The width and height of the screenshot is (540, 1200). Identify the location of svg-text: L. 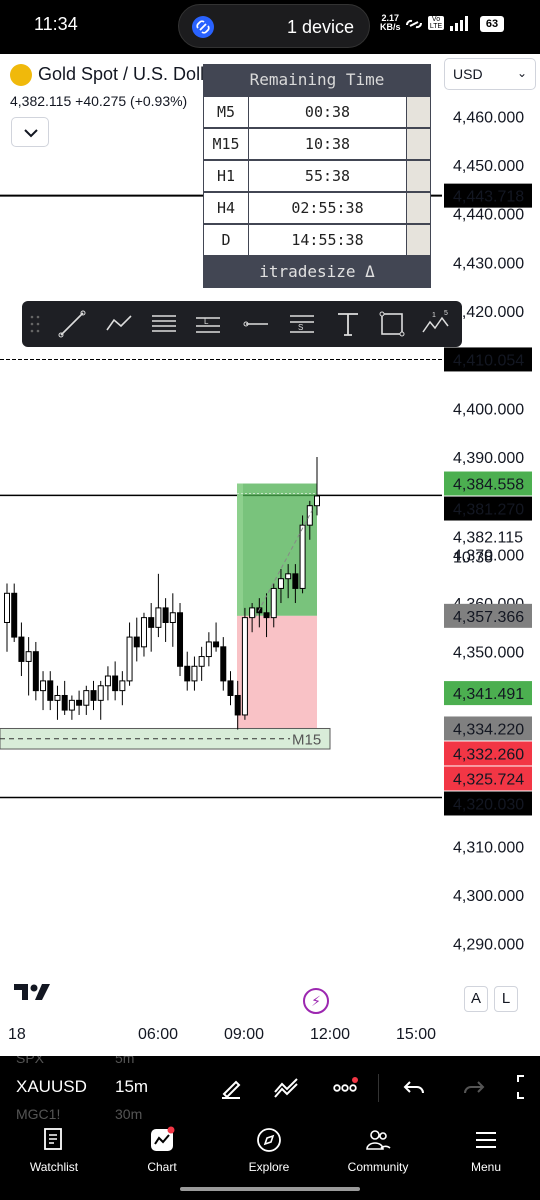
(206, 321).